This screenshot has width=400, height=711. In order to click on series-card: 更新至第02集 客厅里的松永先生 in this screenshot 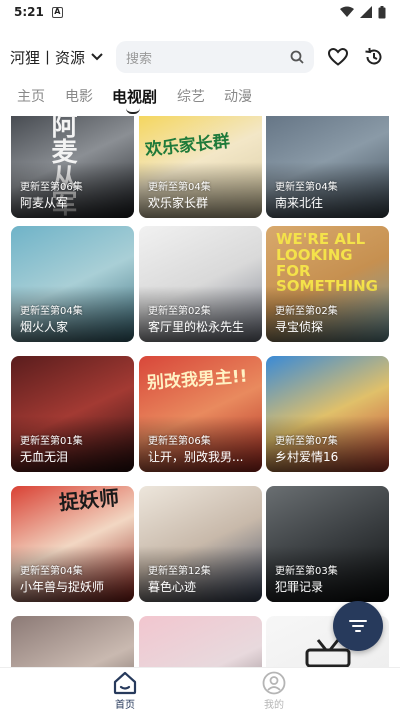, I will do `click(200, 284)`.